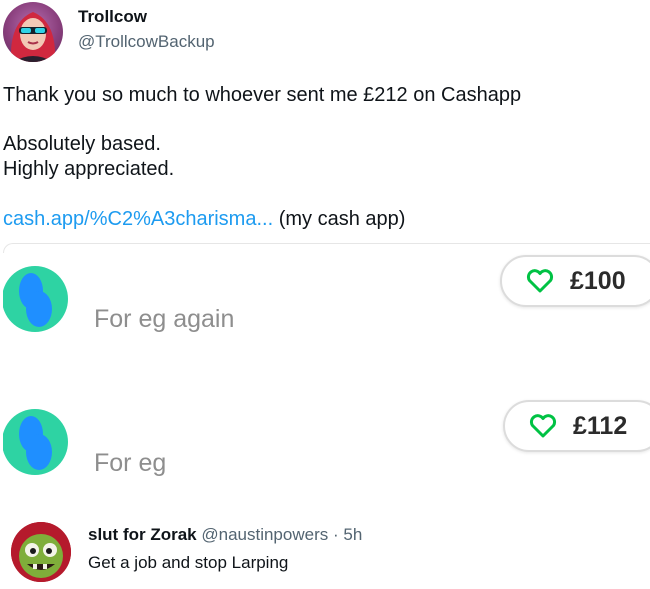 The height and width of the screenshot is (589, 650). I want to click on author-name: Trollcow, so click(112, 17).